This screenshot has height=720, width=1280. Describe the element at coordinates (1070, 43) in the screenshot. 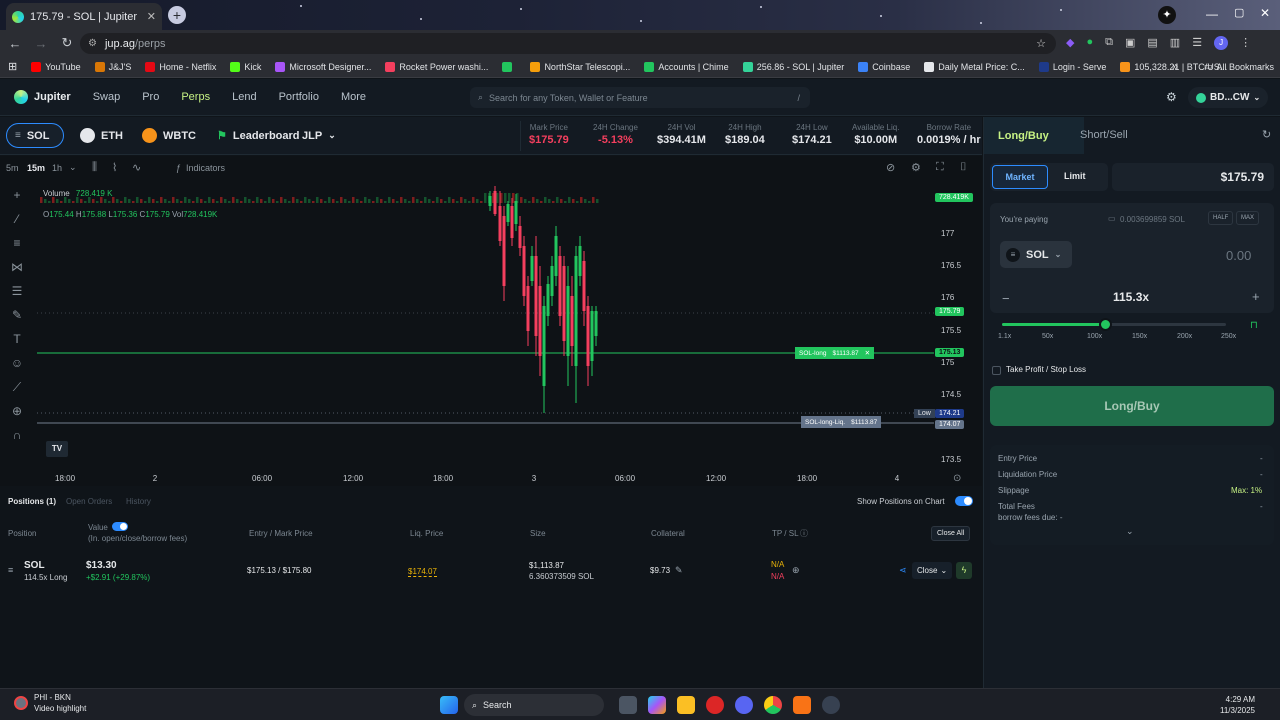

I see `extension-icon: ◆` at that location.